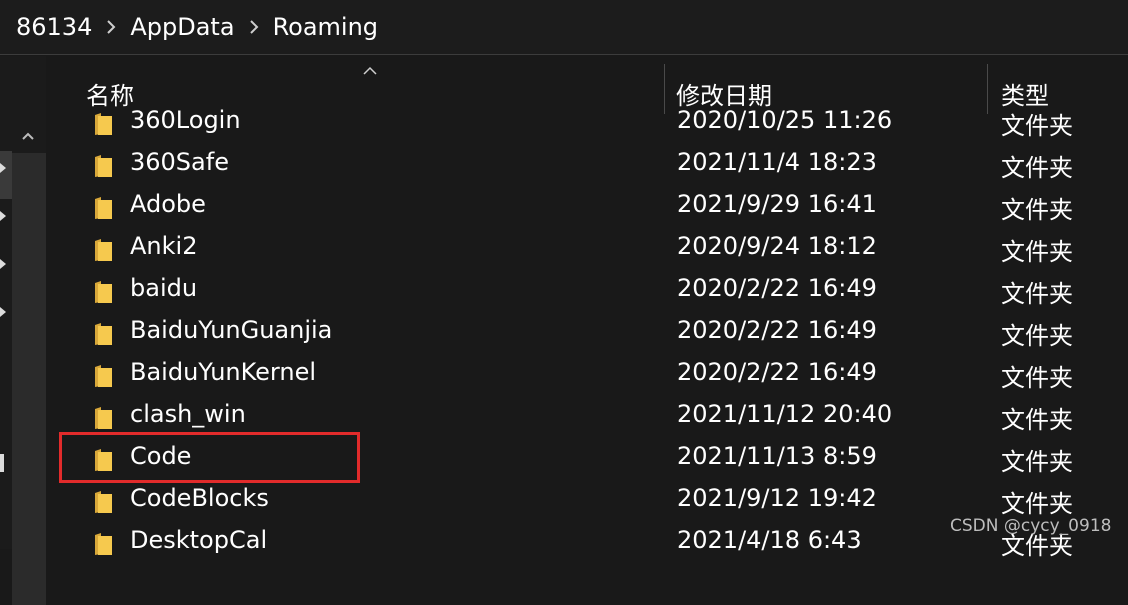  Describe the element at coordinates (185, 120) in the screenshot. I see `file-name: 360Login` at that location.